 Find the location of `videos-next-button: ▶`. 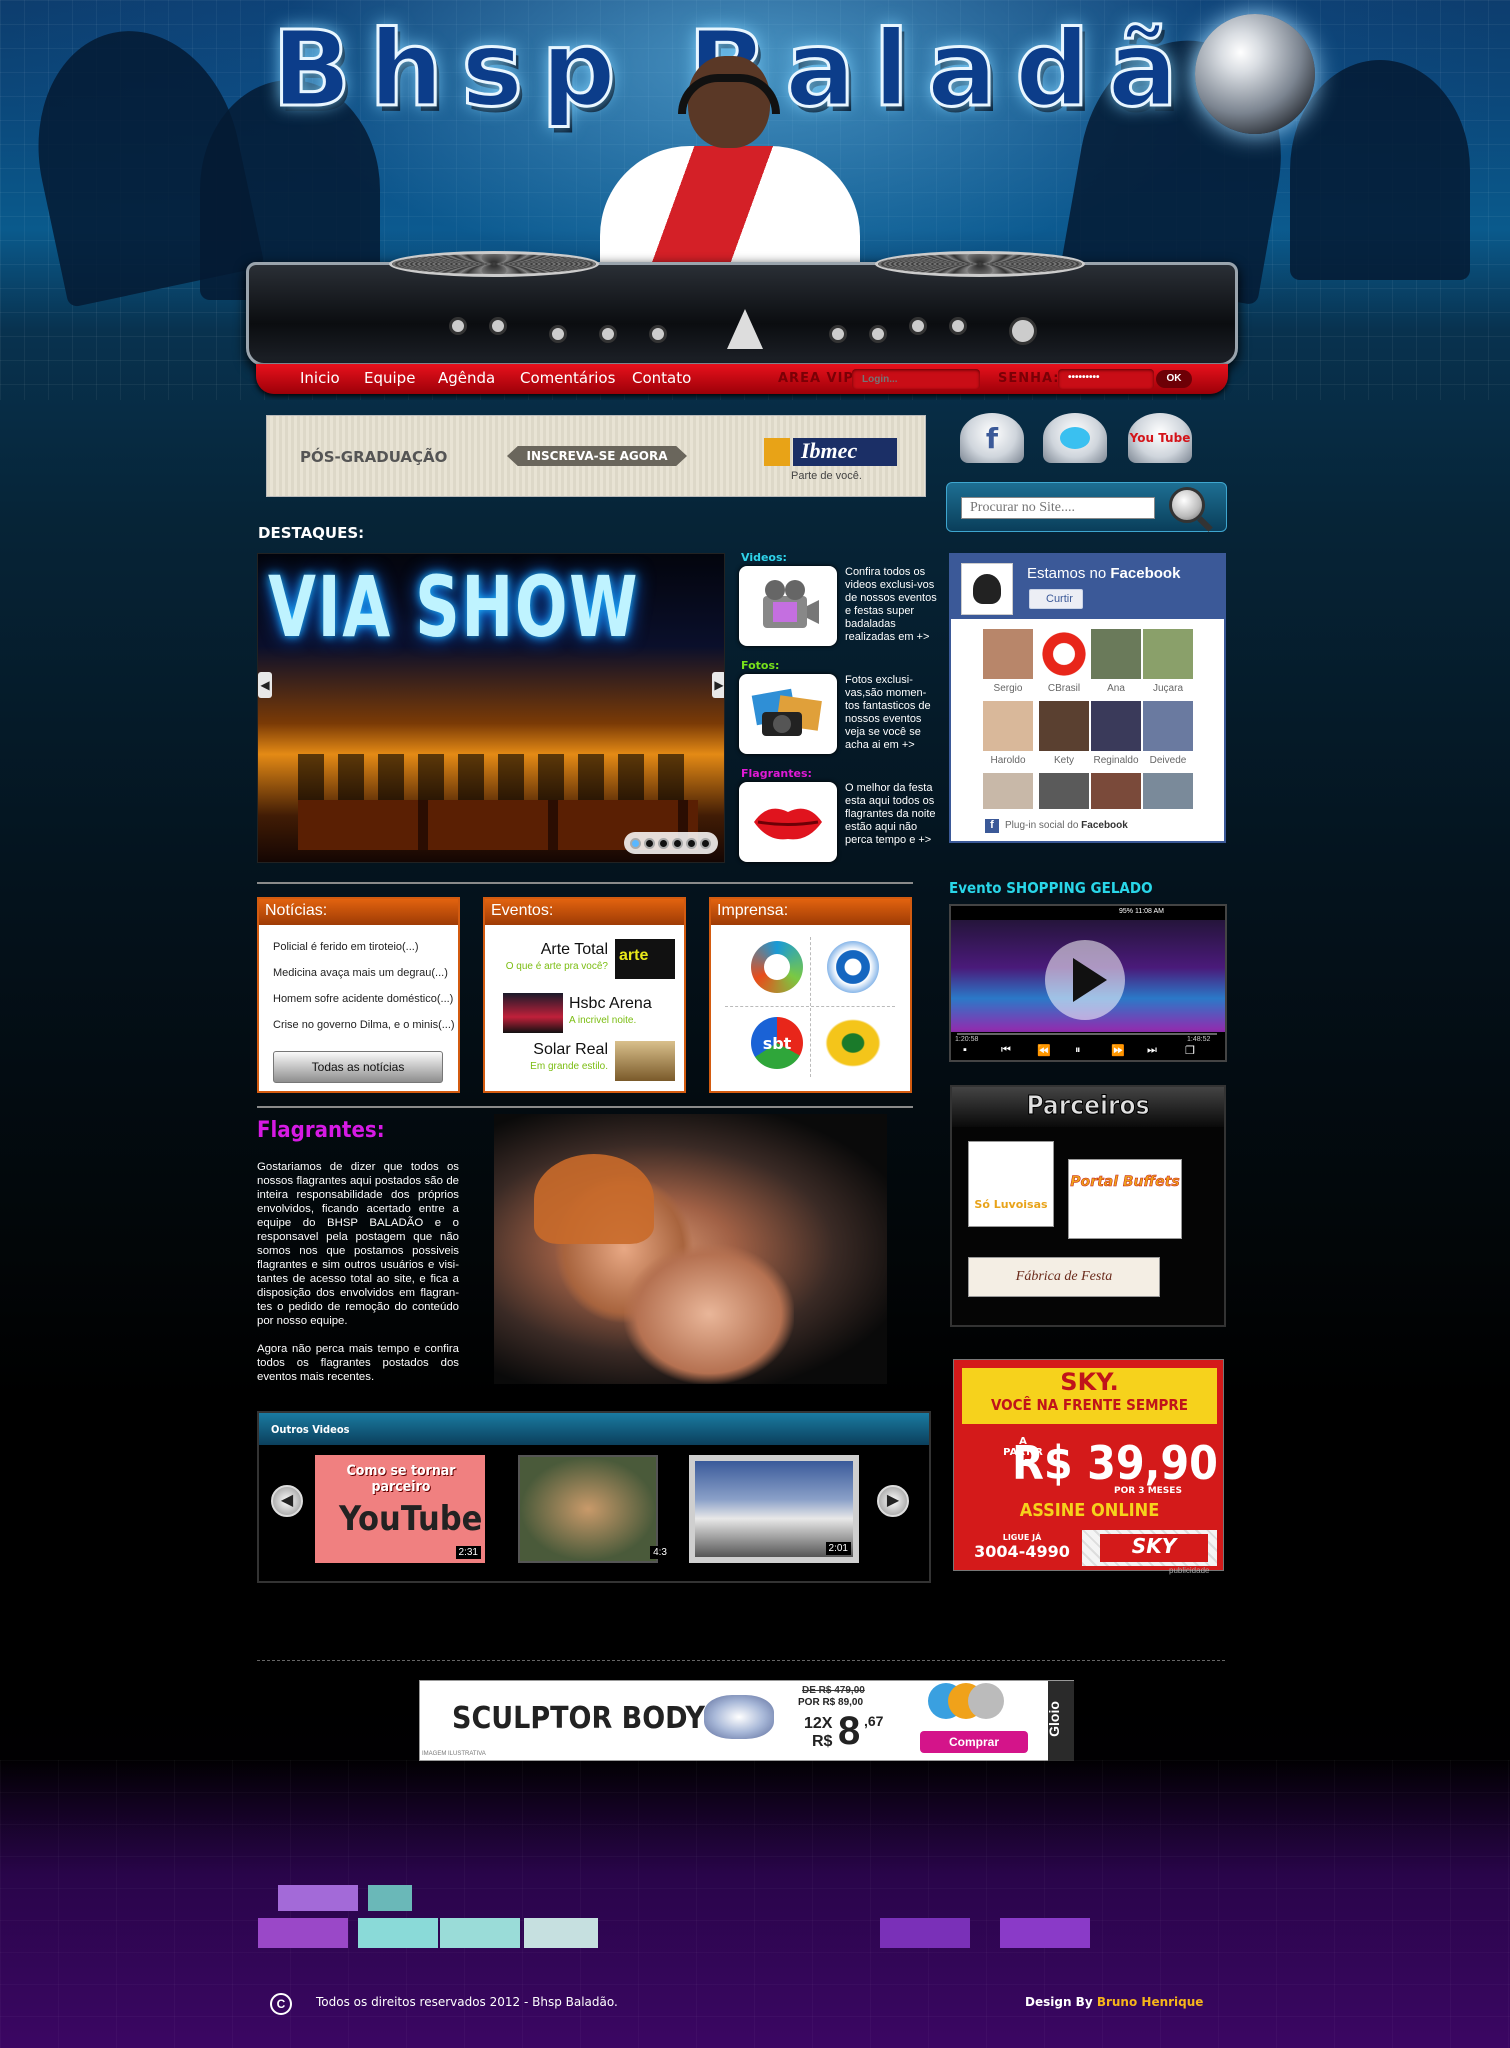

videos-next-button: ▶ is located at coordinates (893, 1501).